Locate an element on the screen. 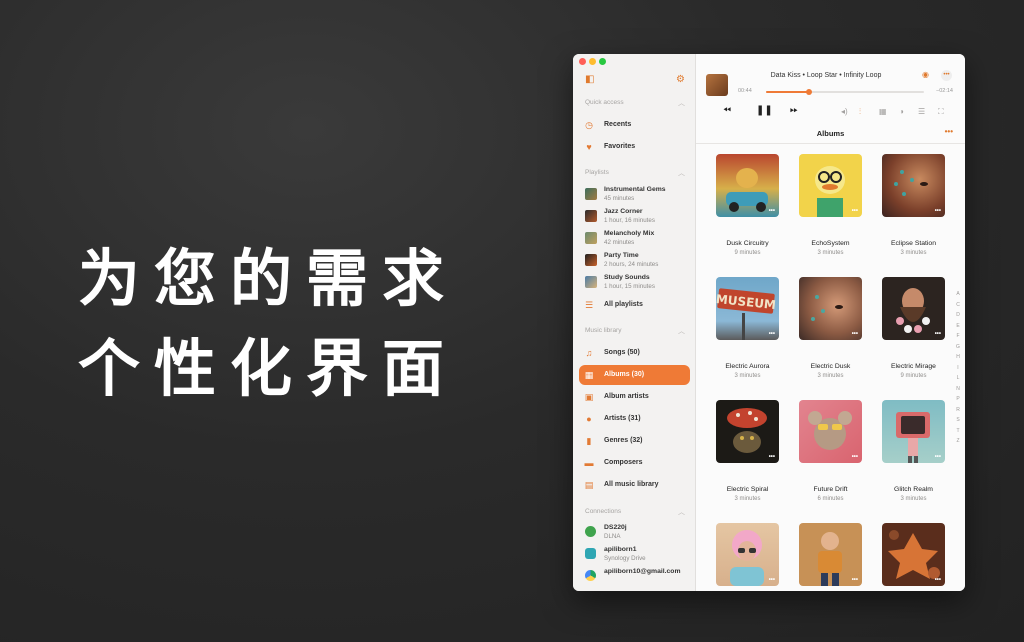 Image resolution: width=1024 pixels, height=642 pixels. connection-item: apiliborn10@gmail.com is located at coordinates (639, 577).